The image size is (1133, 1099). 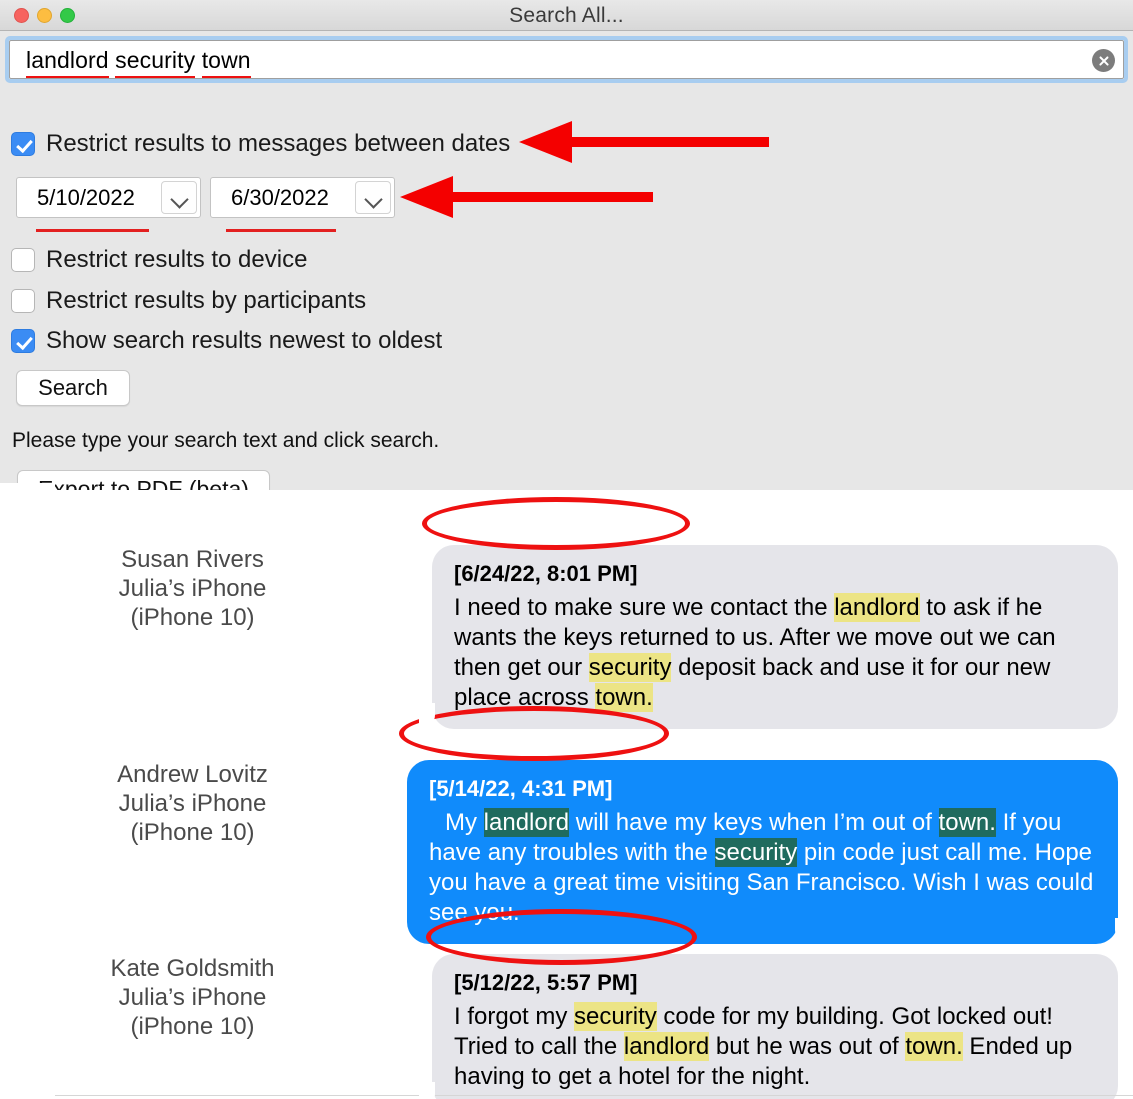 What do you see at coordinates (226, 62) in the screenshot?
I see `search-word-3: town` at bounding box center [226, 62].